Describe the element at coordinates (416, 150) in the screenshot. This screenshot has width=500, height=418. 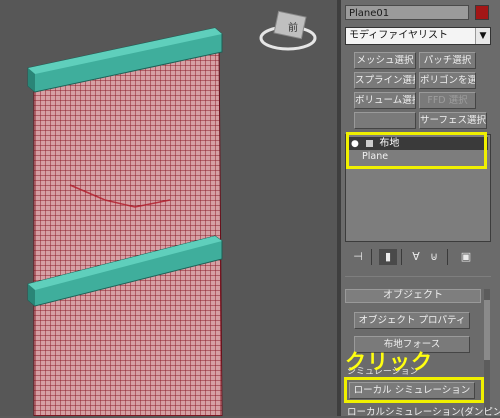
I see `stack-highlight-box` at that location.